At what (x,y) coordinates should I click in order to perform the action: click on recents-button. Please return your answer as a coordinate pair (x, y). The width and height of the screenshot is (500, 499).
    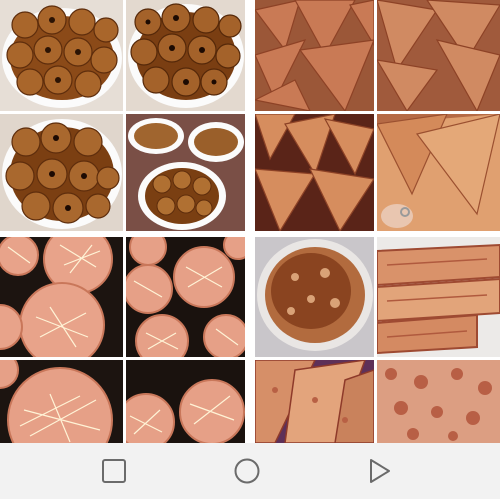
    Looking at the image, I should click on (114, 471).